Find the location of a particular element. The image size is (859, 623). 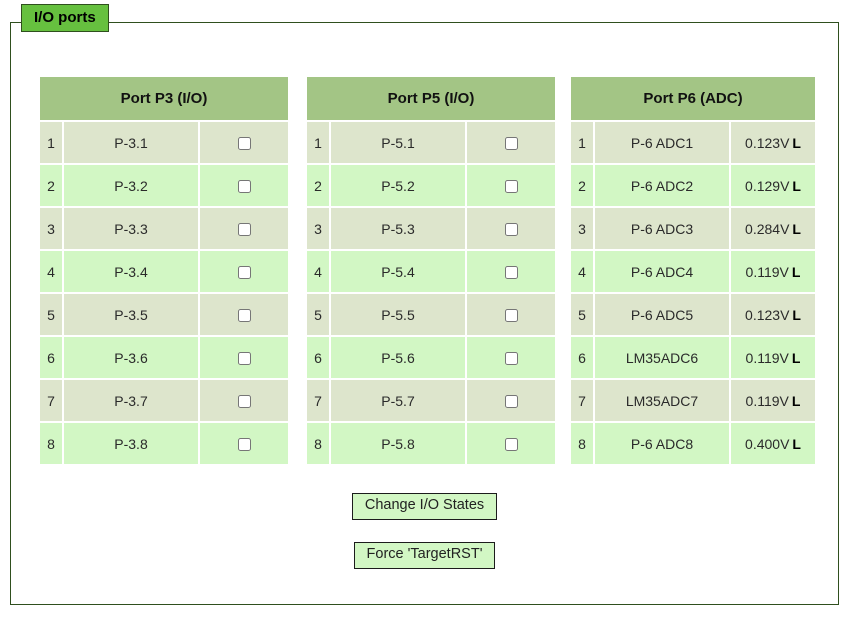

pin-label: P-6 ADC4 is located at coordinates (662, 271).